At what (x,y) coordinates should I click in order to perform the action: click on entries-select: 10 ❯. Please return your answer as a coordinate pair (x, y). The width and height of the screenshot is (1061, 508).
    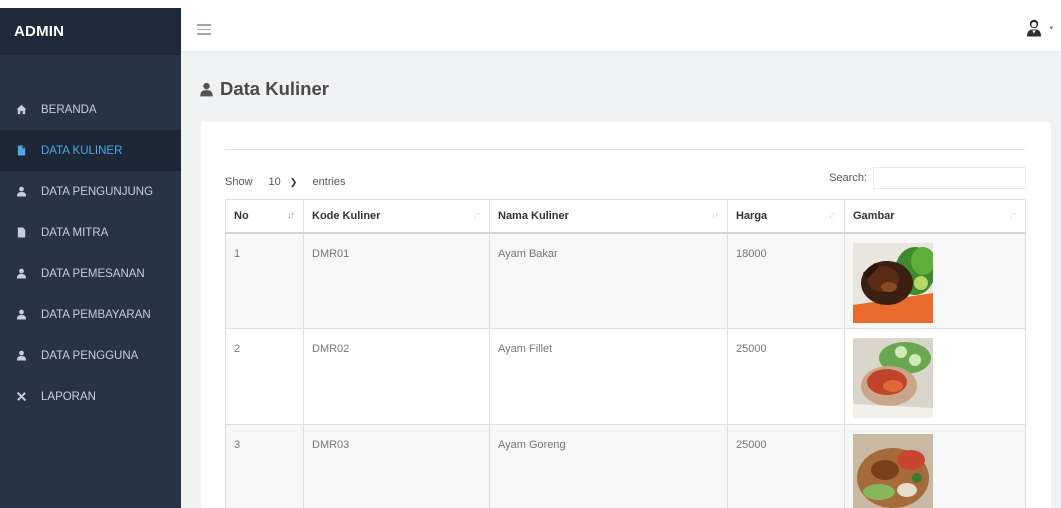
    Looking at the image, I should click on (282, 182).